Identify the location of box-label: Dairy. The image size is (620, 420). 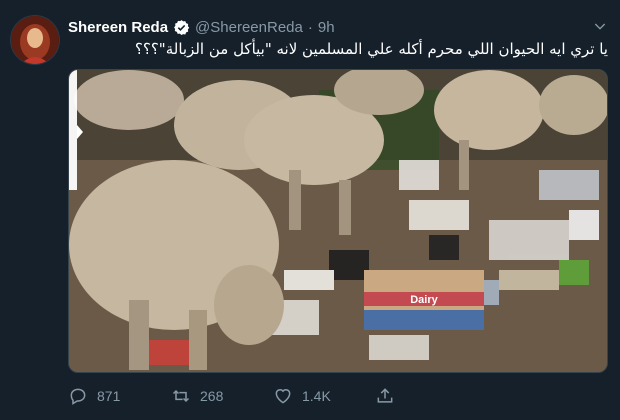
(424, 300).